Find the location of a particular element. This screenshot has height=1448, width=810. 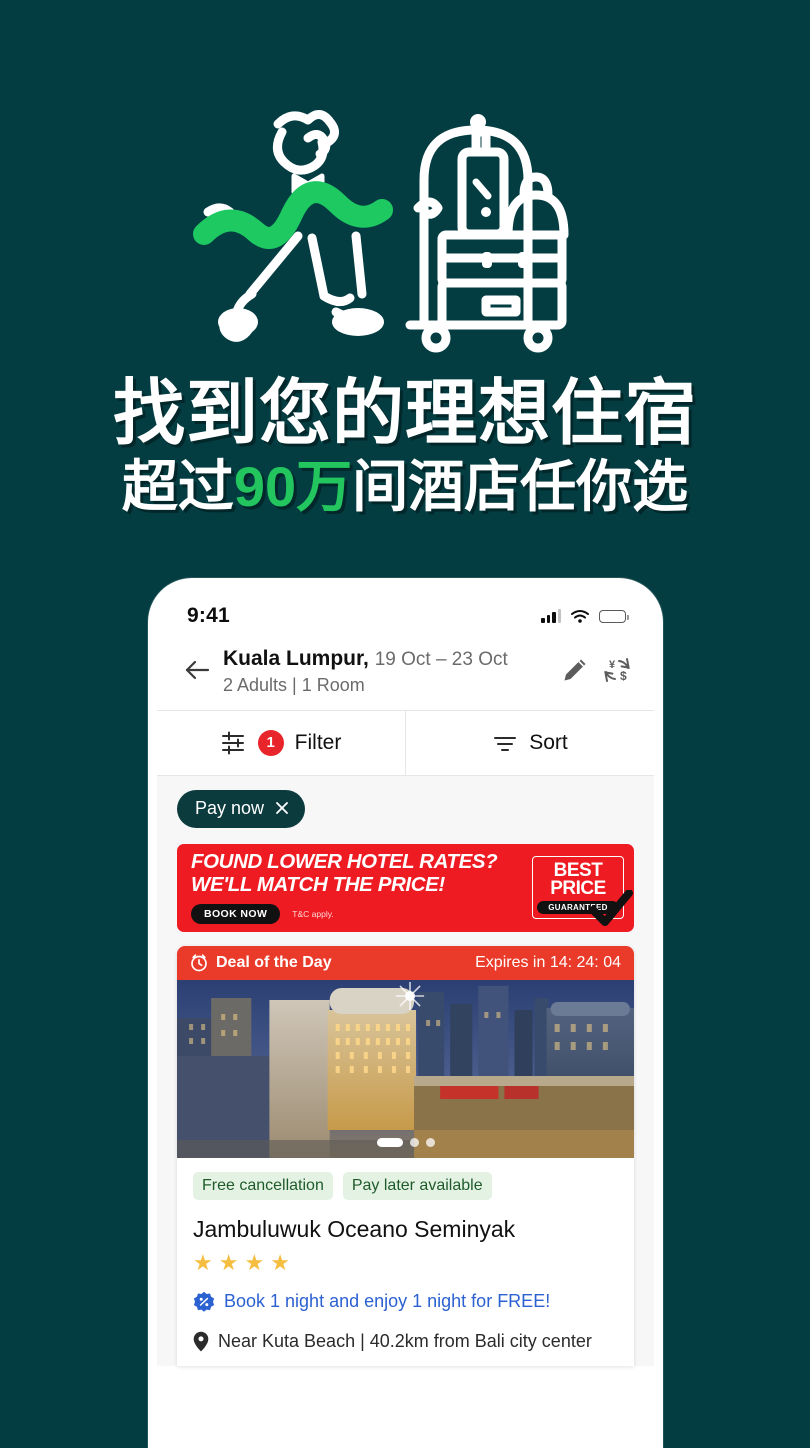

deal-label: Deal of the Day is located at coordinates (274, 962).